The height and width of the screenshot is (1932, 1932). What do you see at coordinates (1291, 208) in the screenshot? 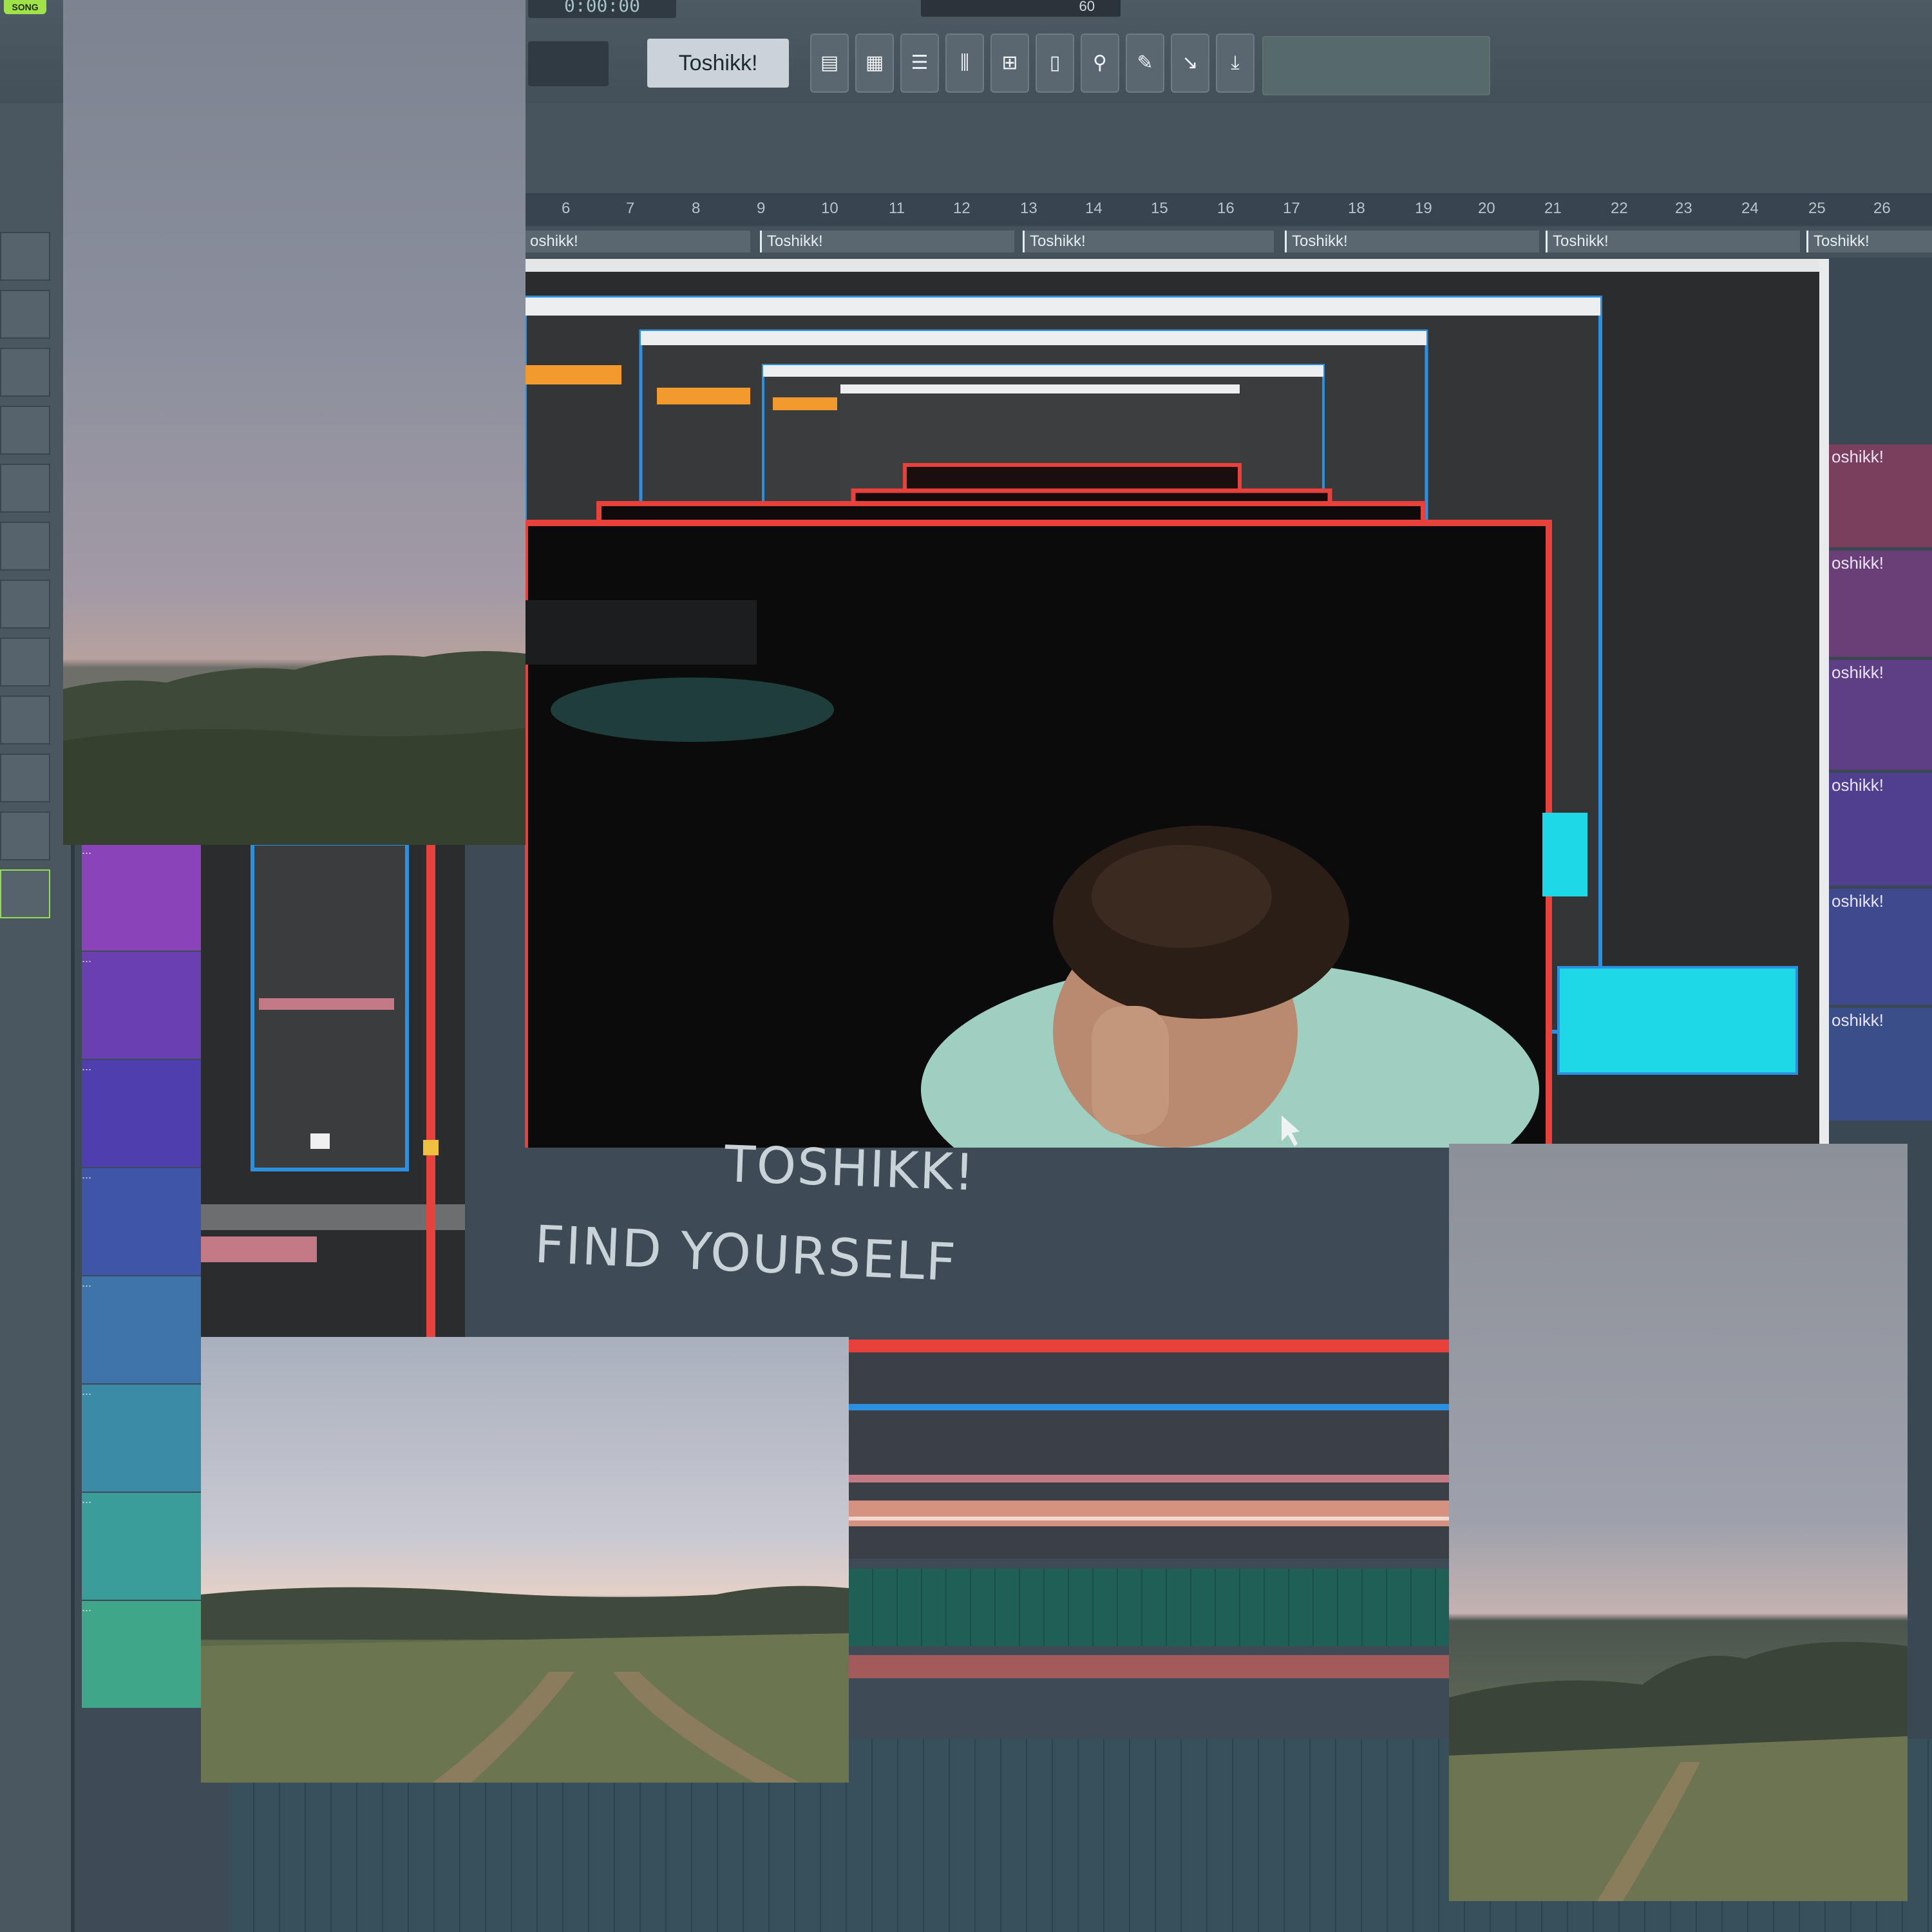
I see `ruler-tick: 17` at bounding box center [1291, 208].